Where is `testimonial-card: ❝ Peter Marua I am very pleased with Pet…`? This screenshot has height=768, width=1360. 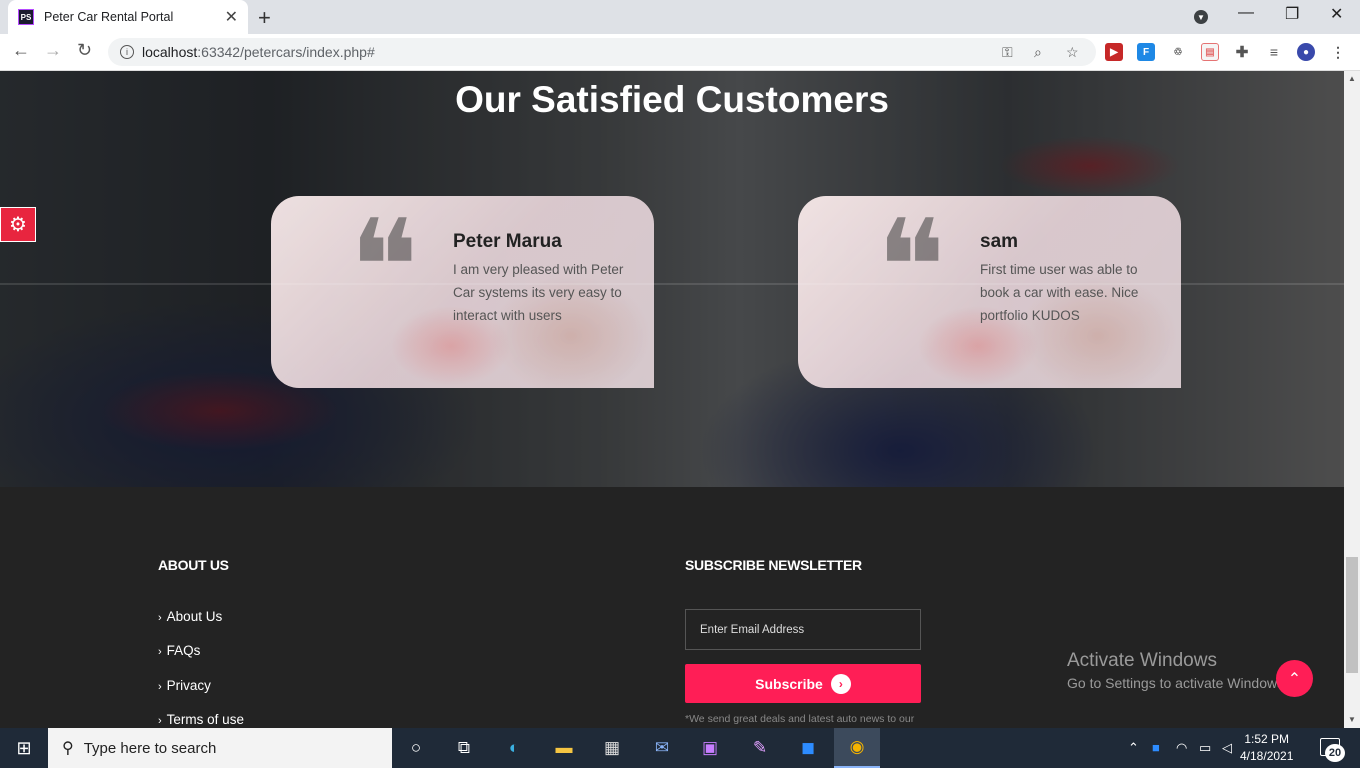 testimonial-card: ❝ Peter Marua I am very pleased with Pet… is located at coordinates (462, 292).